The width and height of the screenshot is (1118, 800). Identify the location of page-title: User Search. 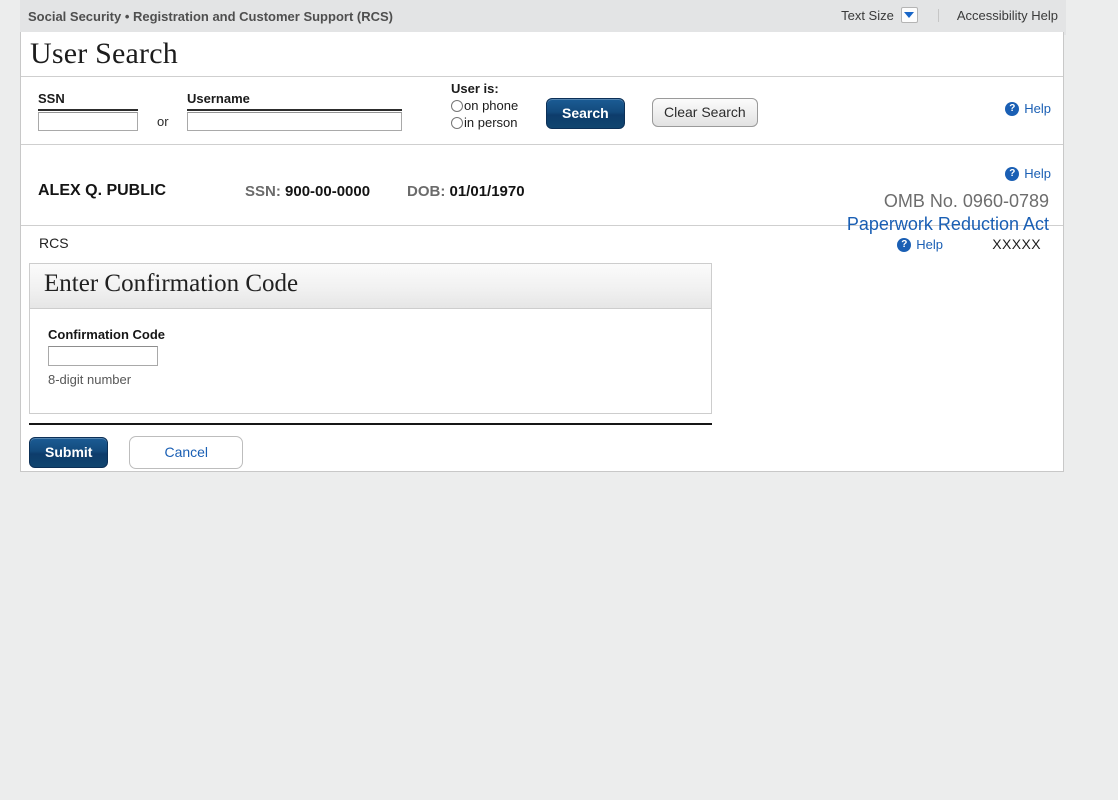
(104, 53).